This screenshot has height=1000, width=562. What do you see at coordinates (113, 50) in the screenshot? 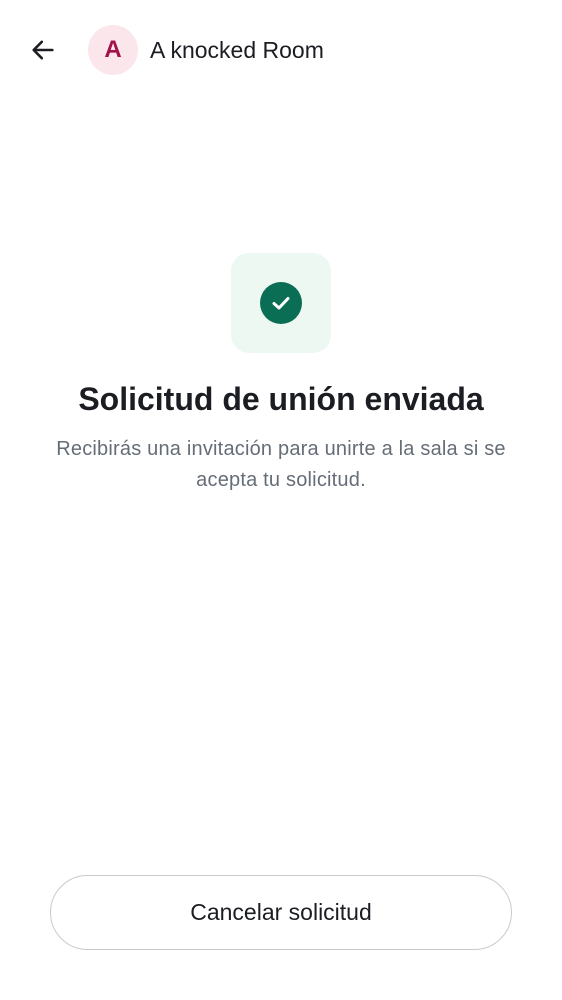
I see `room-avatar: A` at bounding box center [113, 50].